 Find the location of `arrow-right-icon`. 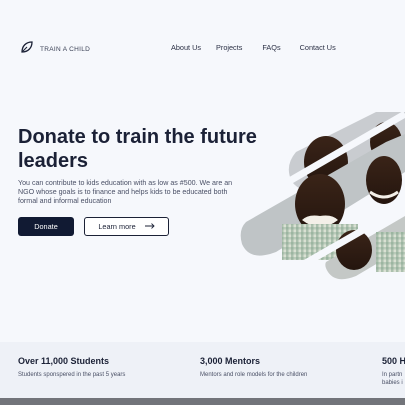

arrow-right-icon is located at coordinates (149, 226).